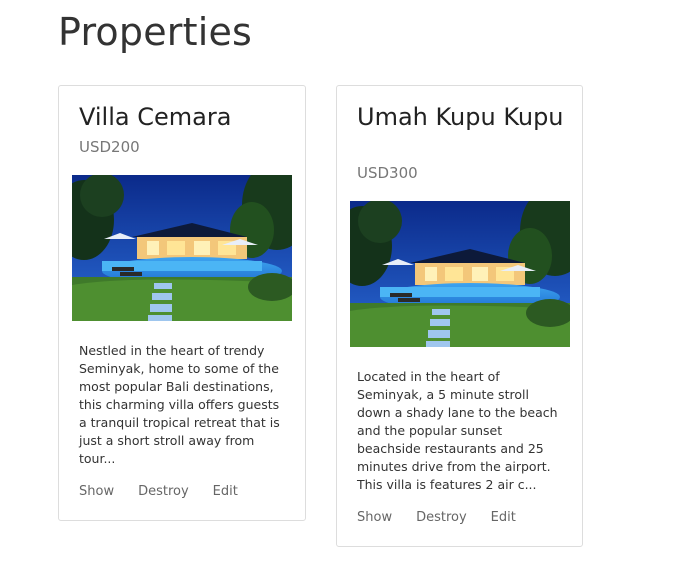  What do you see at coordinates (460, 117) in the screenshot?
I see `property-name: Umah Kupu Kupu` at bounding box center [460, 117].